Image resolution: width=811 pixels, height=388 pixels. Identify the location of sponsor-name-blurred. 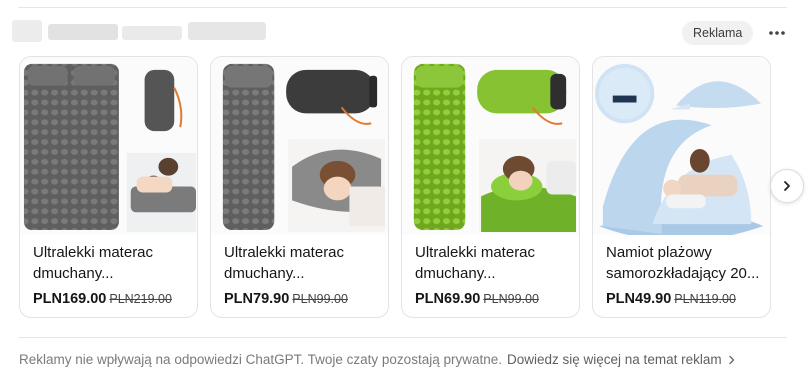
(139, 31).